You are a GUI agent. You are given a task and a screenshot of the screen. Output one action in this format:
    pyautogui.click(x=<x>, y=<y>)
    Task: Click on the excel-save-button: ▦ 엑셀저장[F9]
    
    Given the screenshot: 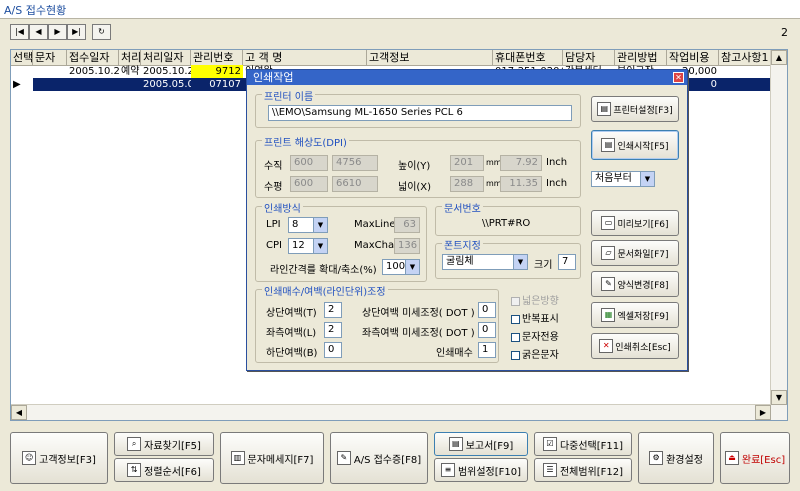 What is the action you would take?
    pyautogui.click(x=635, y=315)
    